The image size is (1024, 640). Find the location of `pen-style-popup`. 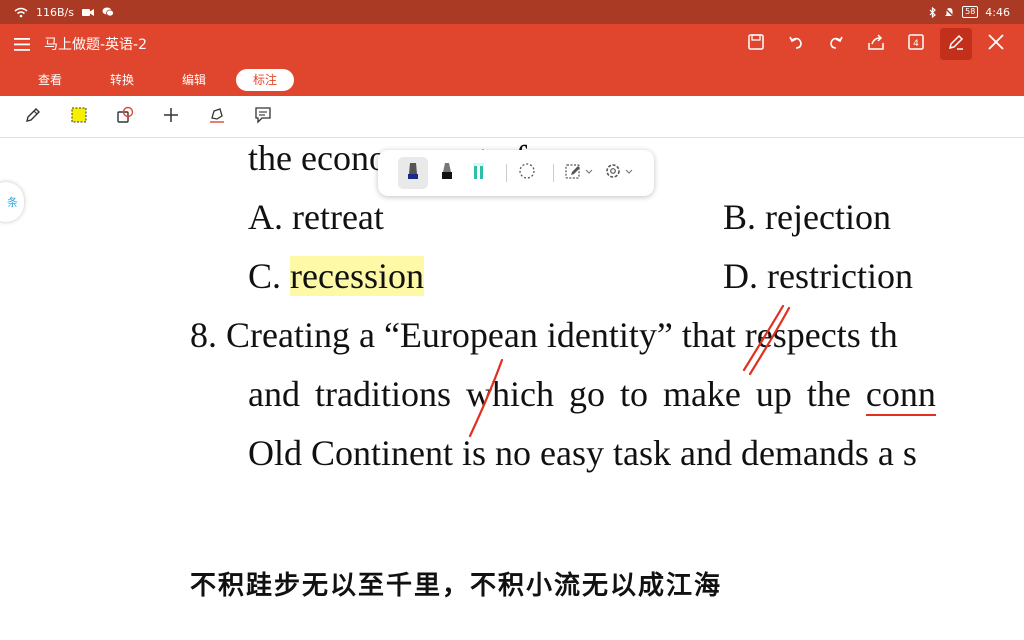

pen-style-popup is located at coordinates (516, 173).